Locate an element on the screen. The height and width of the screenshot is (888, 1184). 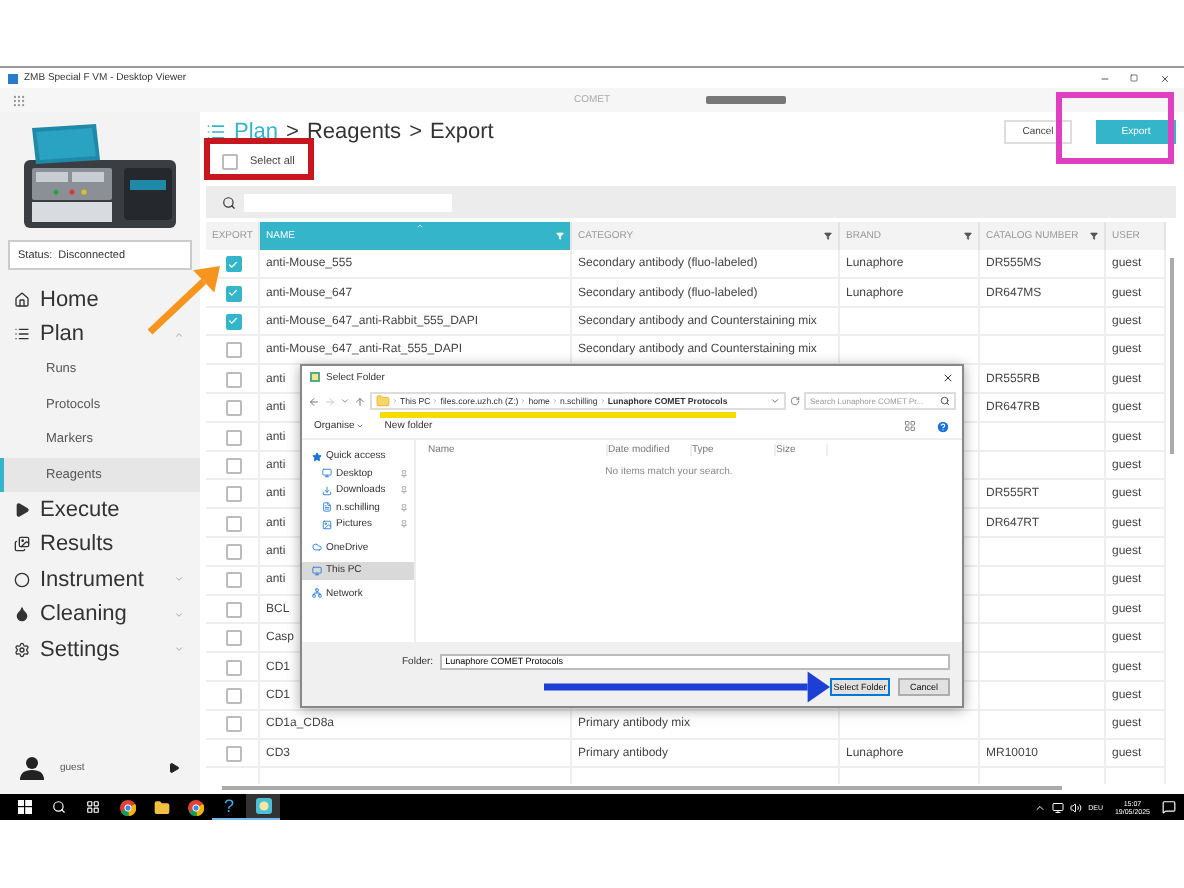
nav-item: Plan is located at coordinates (100, 334).